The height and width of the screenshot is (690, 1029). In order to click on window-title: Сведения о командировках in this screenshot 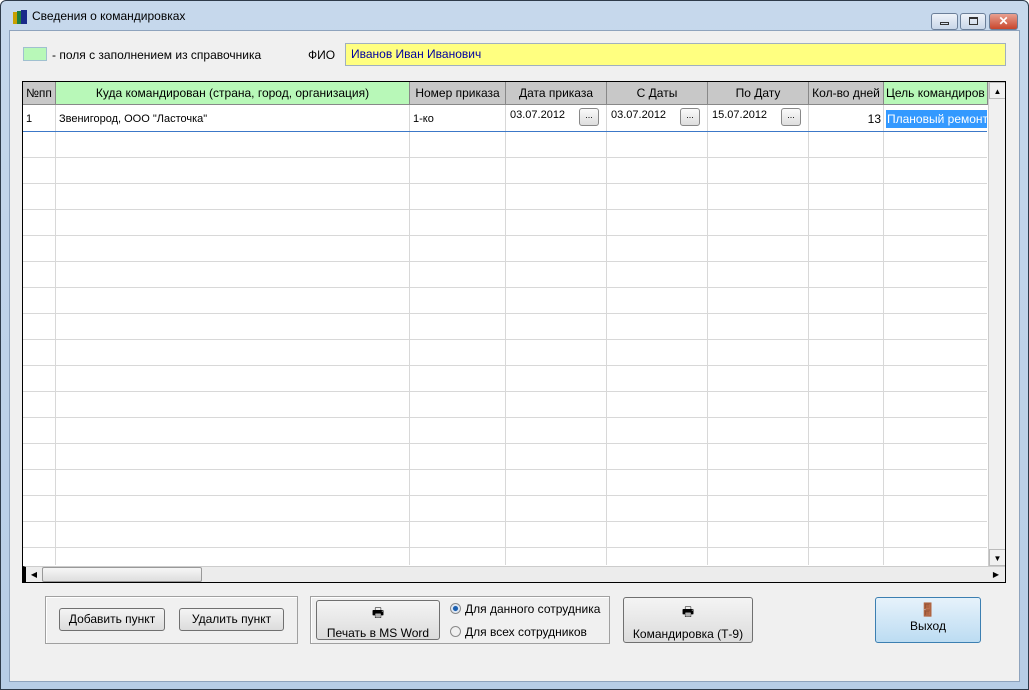, I will do `click(109, 16)`.